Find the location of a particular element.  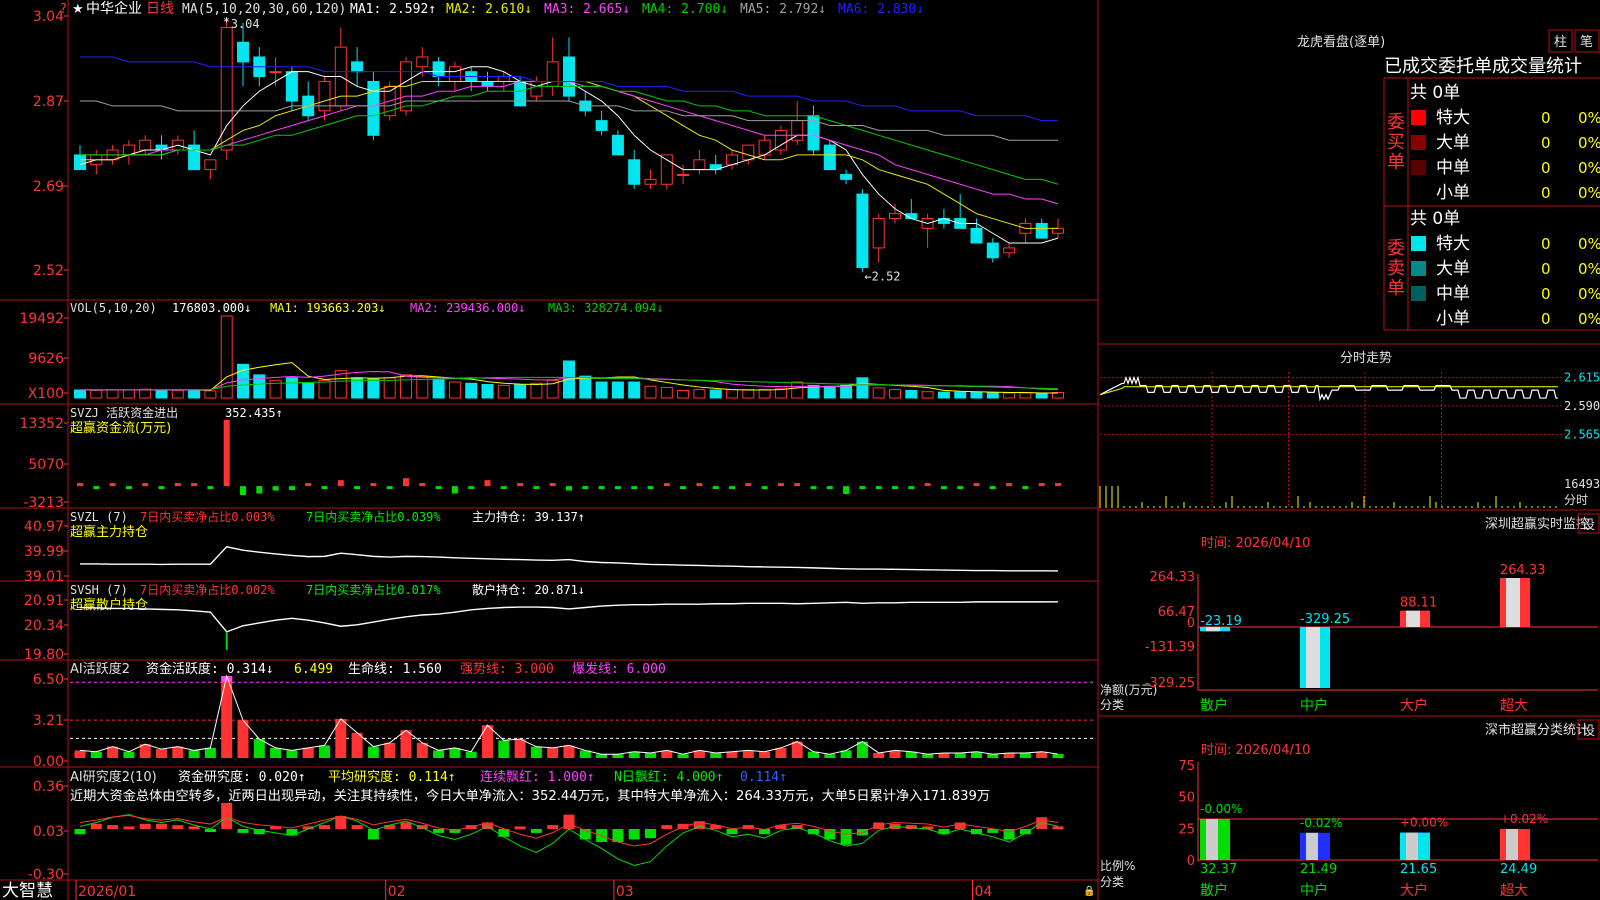

y-tick-label: 2.52 is located at coordinates (48, 271).